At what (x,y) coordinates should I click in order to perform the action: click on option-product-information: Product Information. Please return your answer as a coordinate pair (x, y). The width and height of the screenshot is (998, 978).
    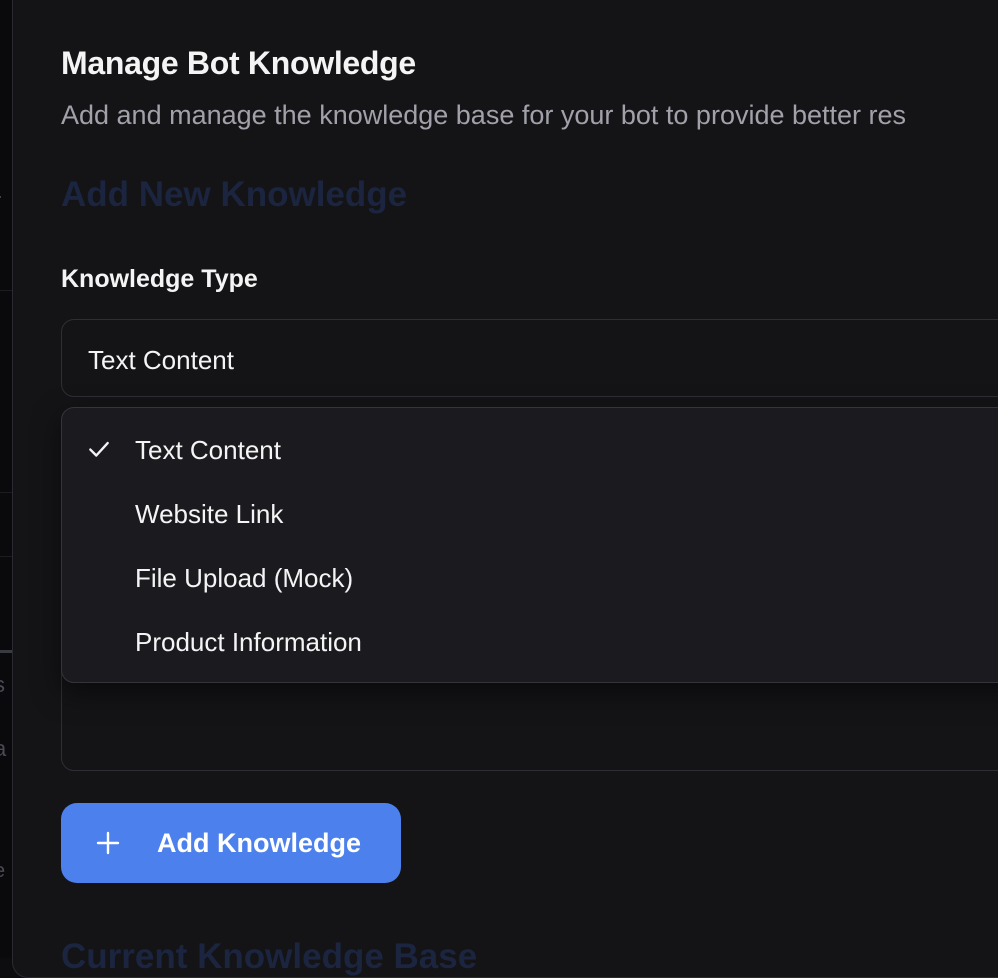
    Looking at the image, I should click on (530, 641).